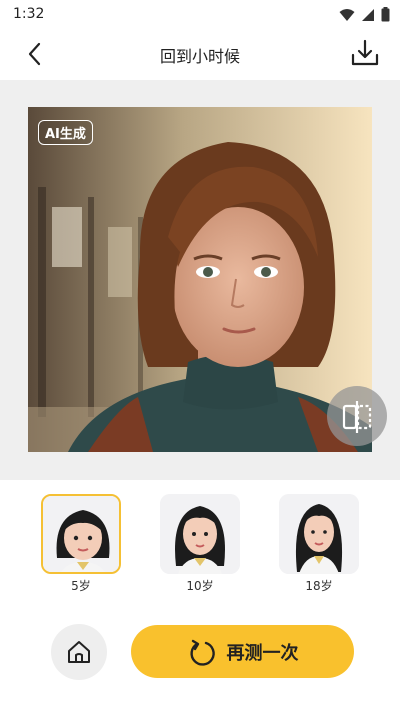 This screenshot has width=400, height=712. I want to click on retest-button: 再测一次, so click(242, 651).